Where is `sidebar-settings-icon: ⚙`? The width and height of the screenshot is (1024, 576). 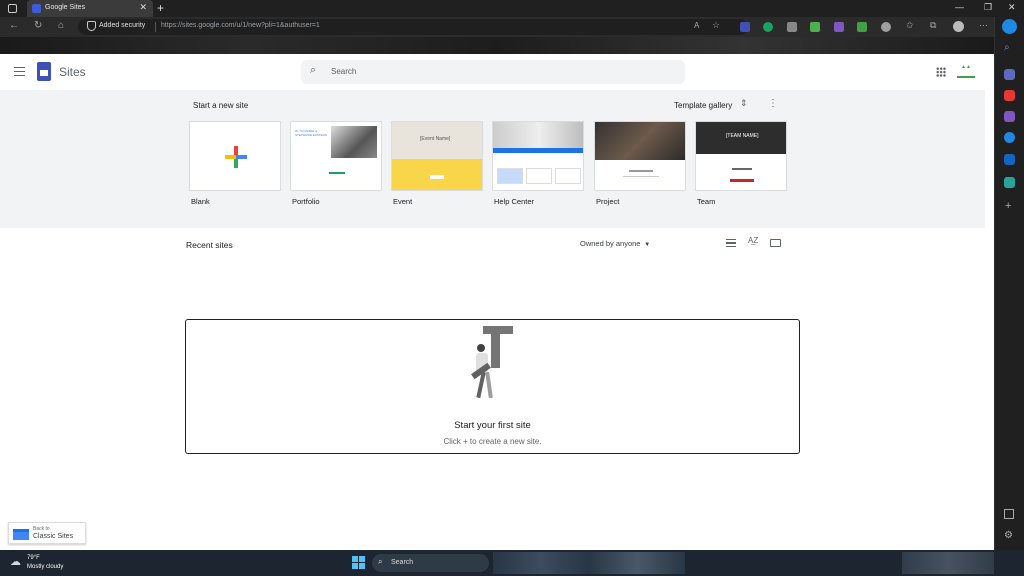
sidebar-settings-icon: ⚙ is located at coordinates (1008, 535).